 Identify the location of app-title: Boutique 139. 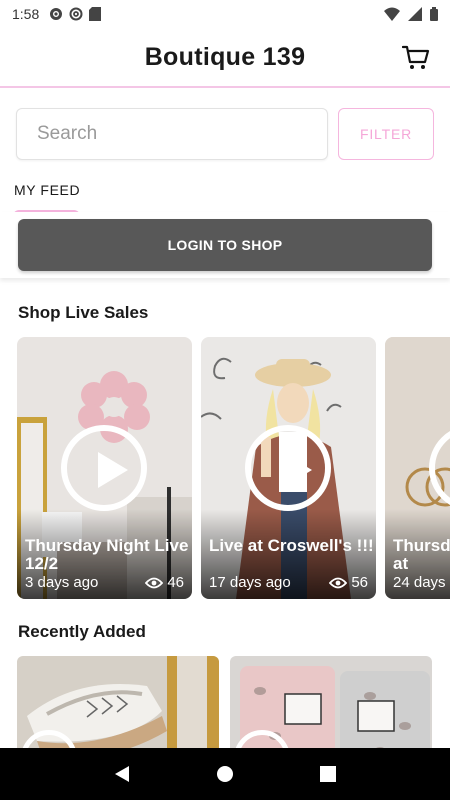
(225, 56).